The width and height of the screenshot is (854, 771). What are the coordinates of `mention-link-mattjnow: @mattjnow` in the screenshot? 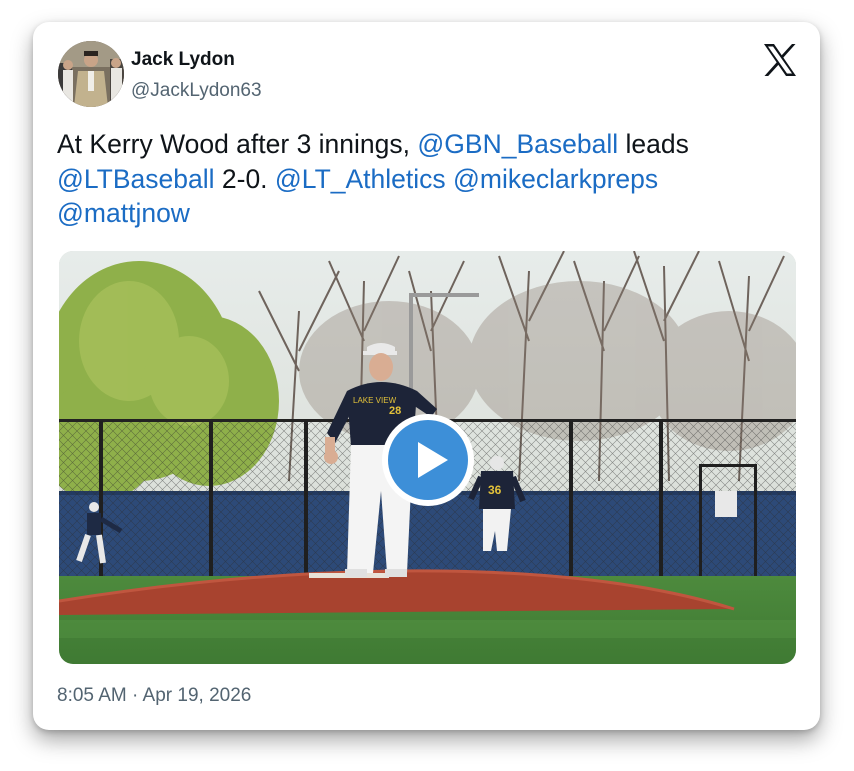 It's located at (123, 213).